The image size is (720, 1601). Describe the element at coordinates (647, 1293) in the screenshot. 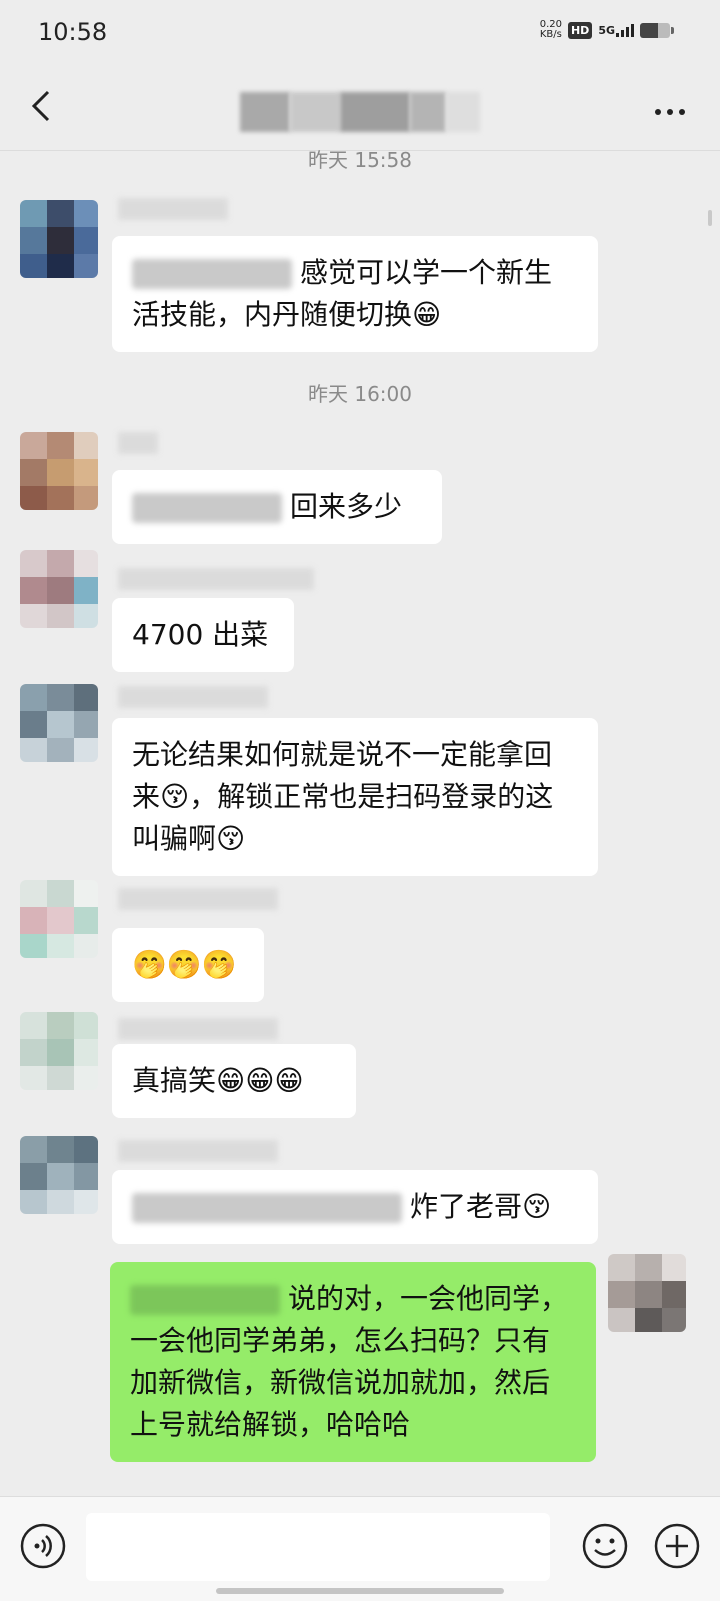

I see `self-avatar` at that location.